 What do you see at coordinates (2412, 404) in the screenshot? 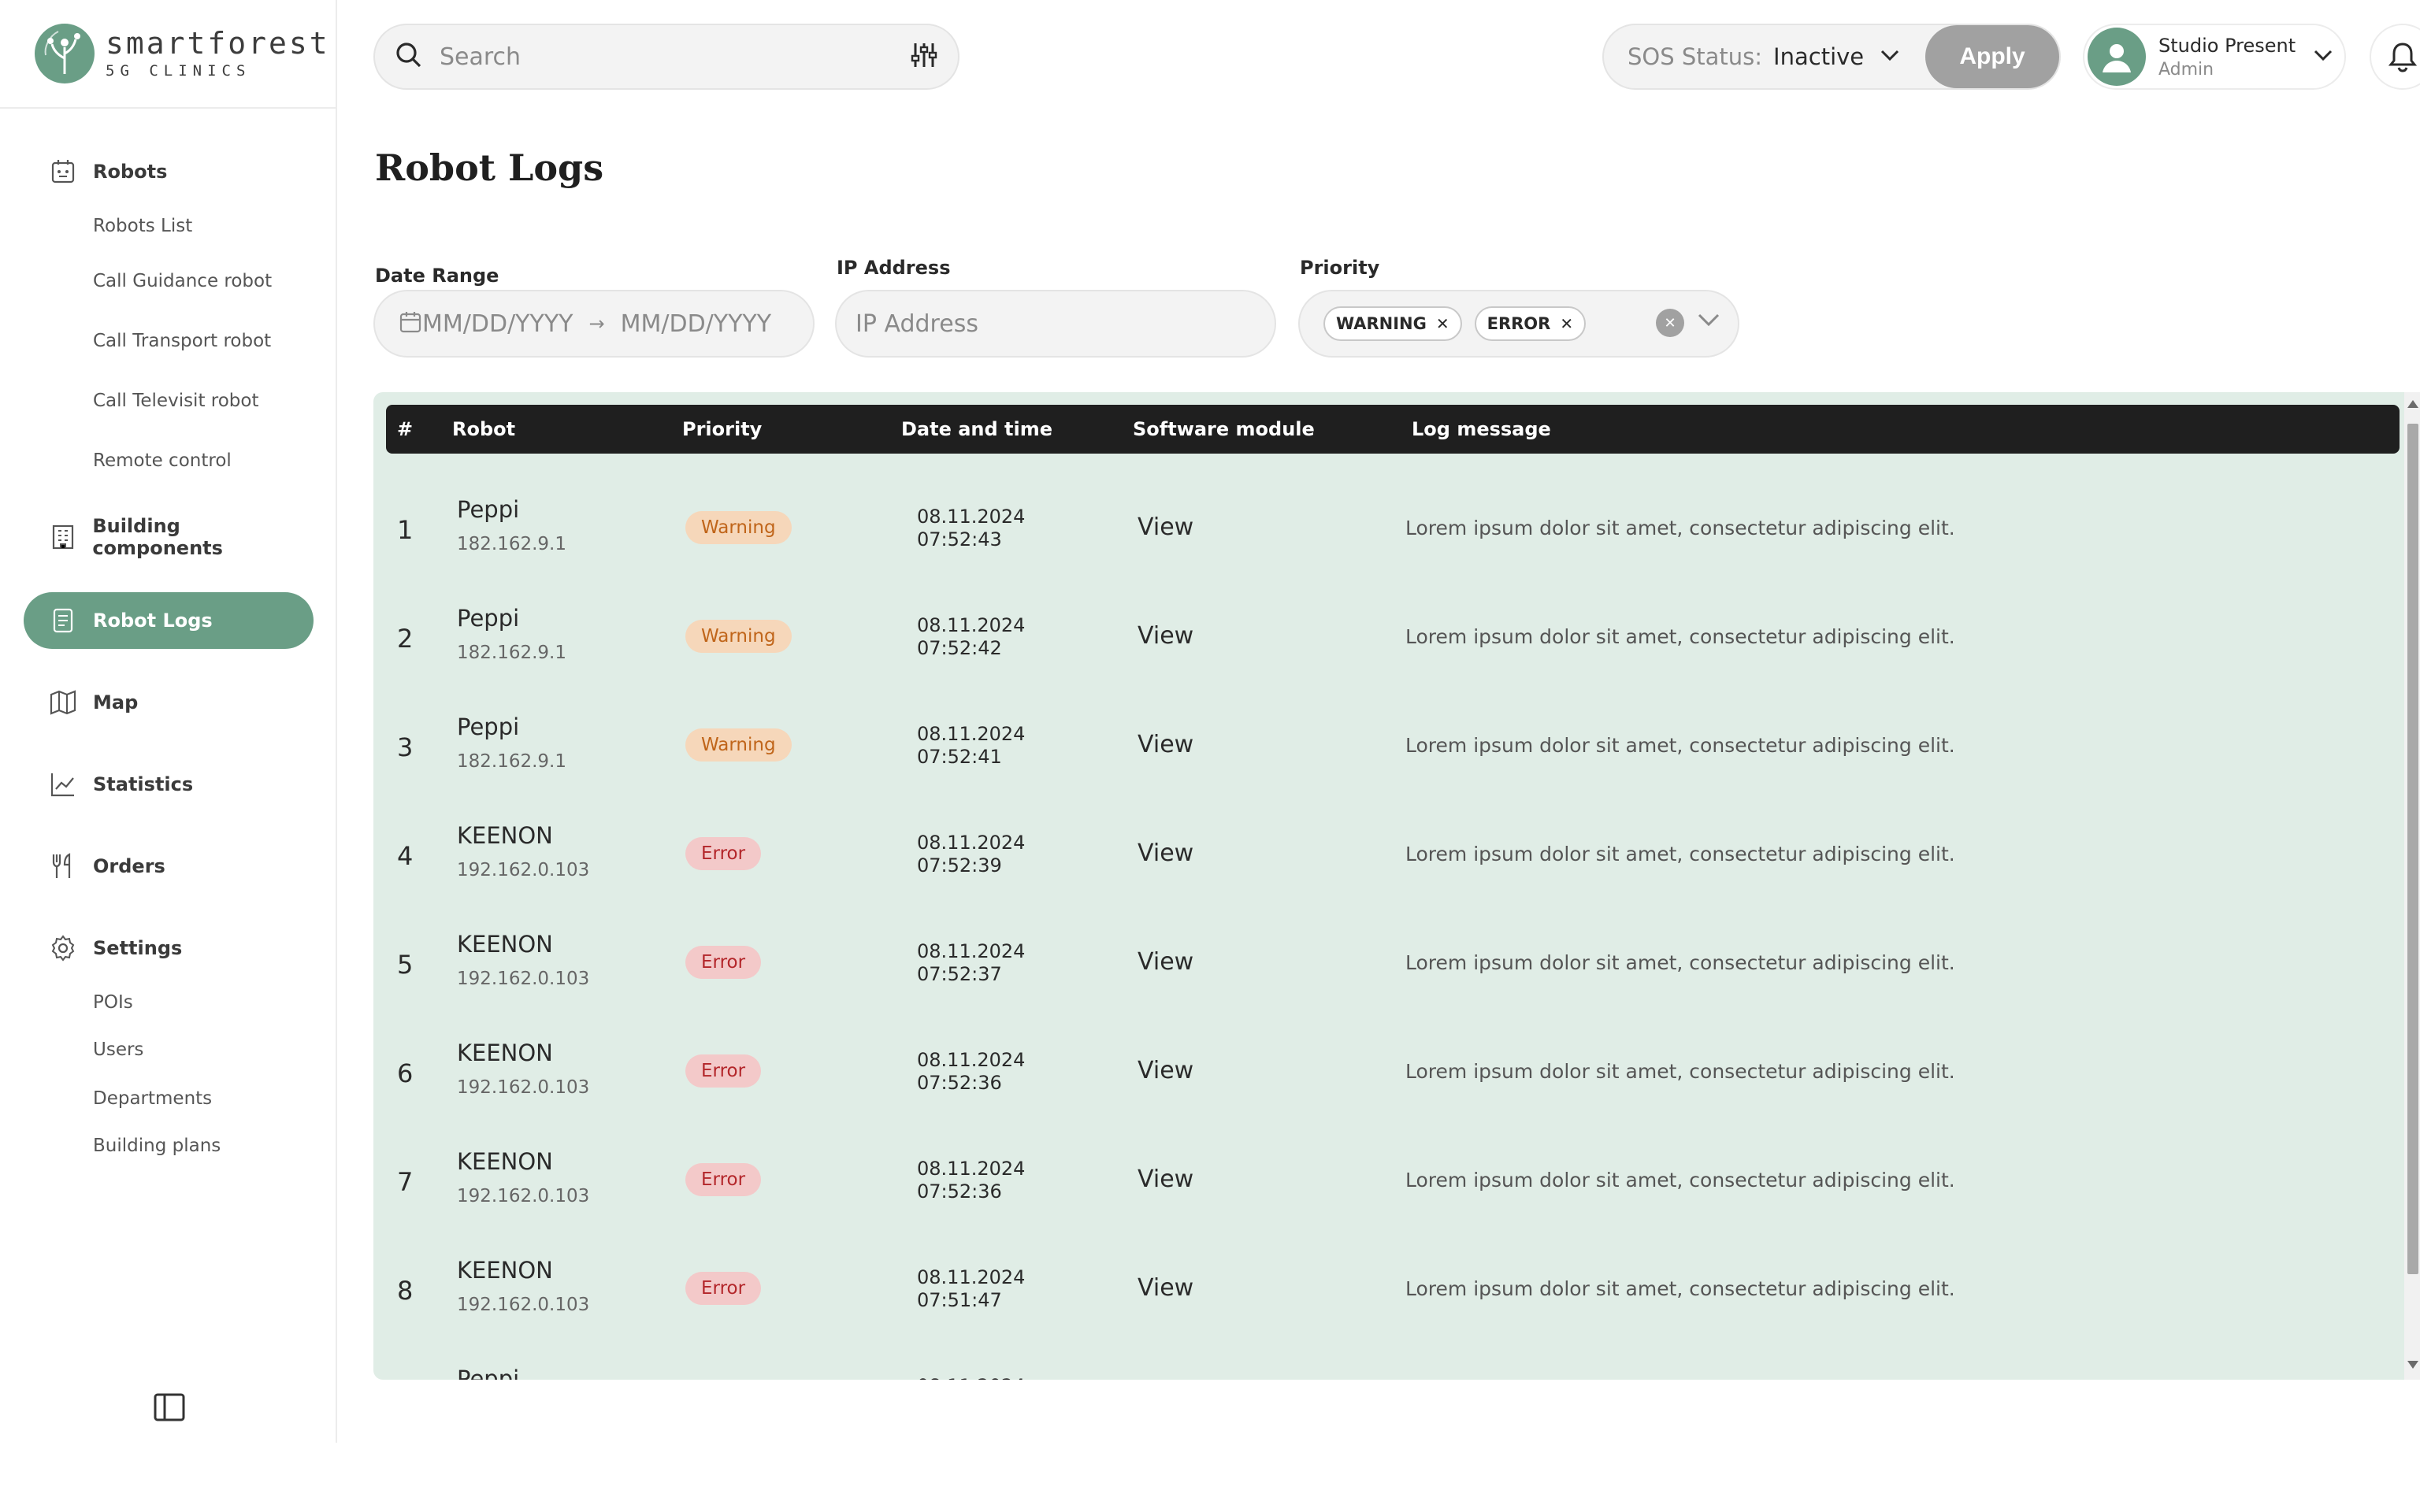
I see `scroll-up-arrow-icon` at bounding box center [2412, 404].